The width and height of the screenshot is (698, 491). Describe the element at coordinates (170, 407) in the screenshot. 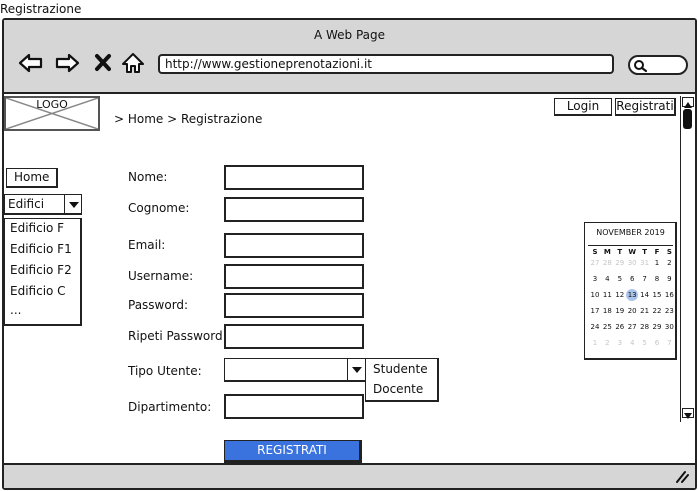

I see `department-label: Dipartimento:` at that location.